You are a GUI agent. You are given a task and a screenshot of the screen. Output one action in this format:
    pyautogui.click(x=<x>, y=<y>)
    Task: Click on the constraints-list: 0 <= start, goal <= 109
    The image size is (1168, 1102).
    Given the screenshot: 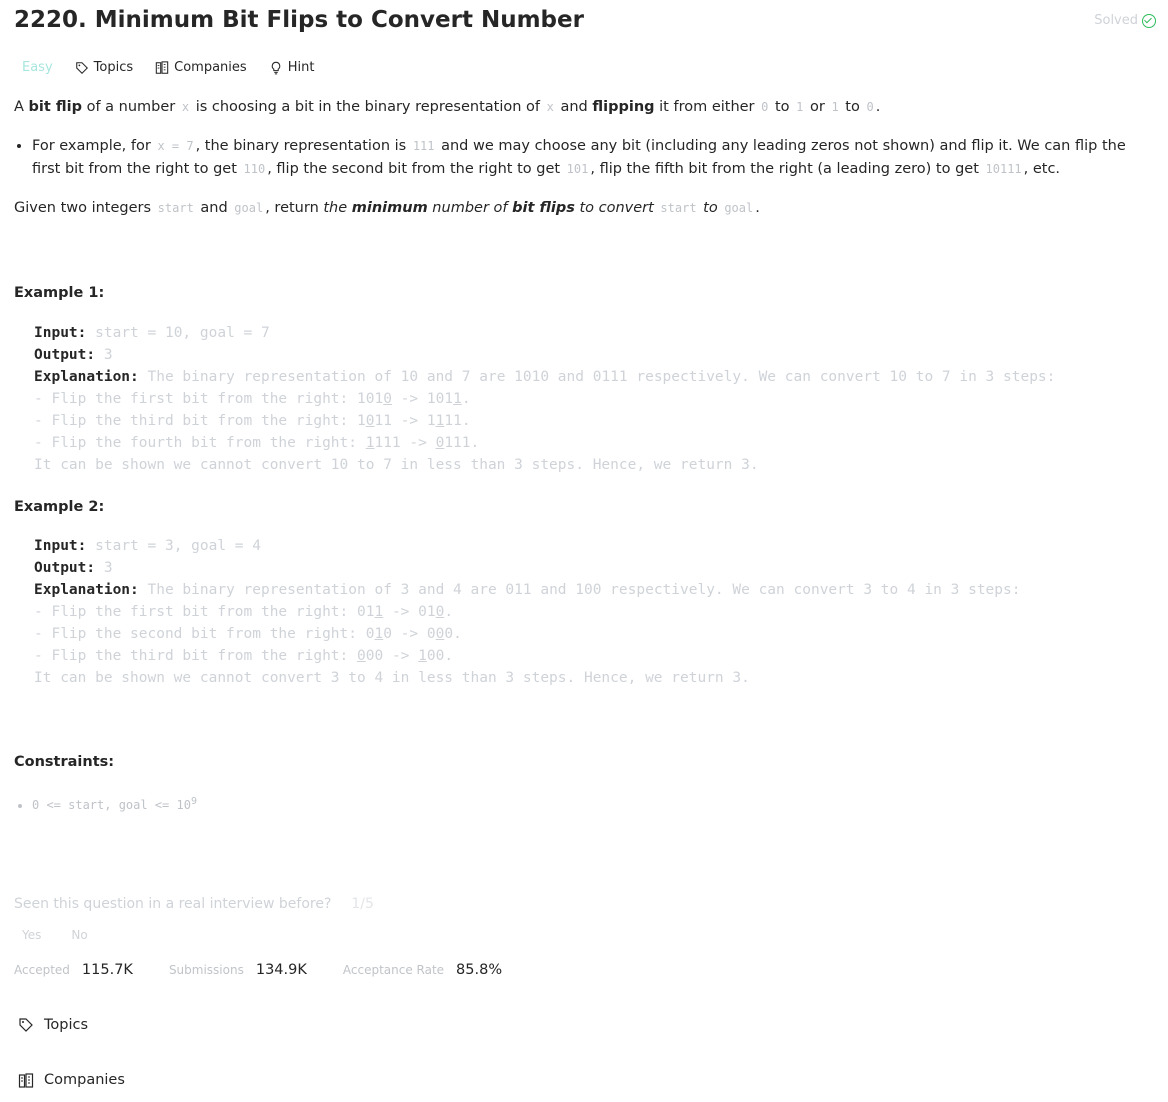 What is the action you would take?
    pyautogui.click(x=584, y=804)
    